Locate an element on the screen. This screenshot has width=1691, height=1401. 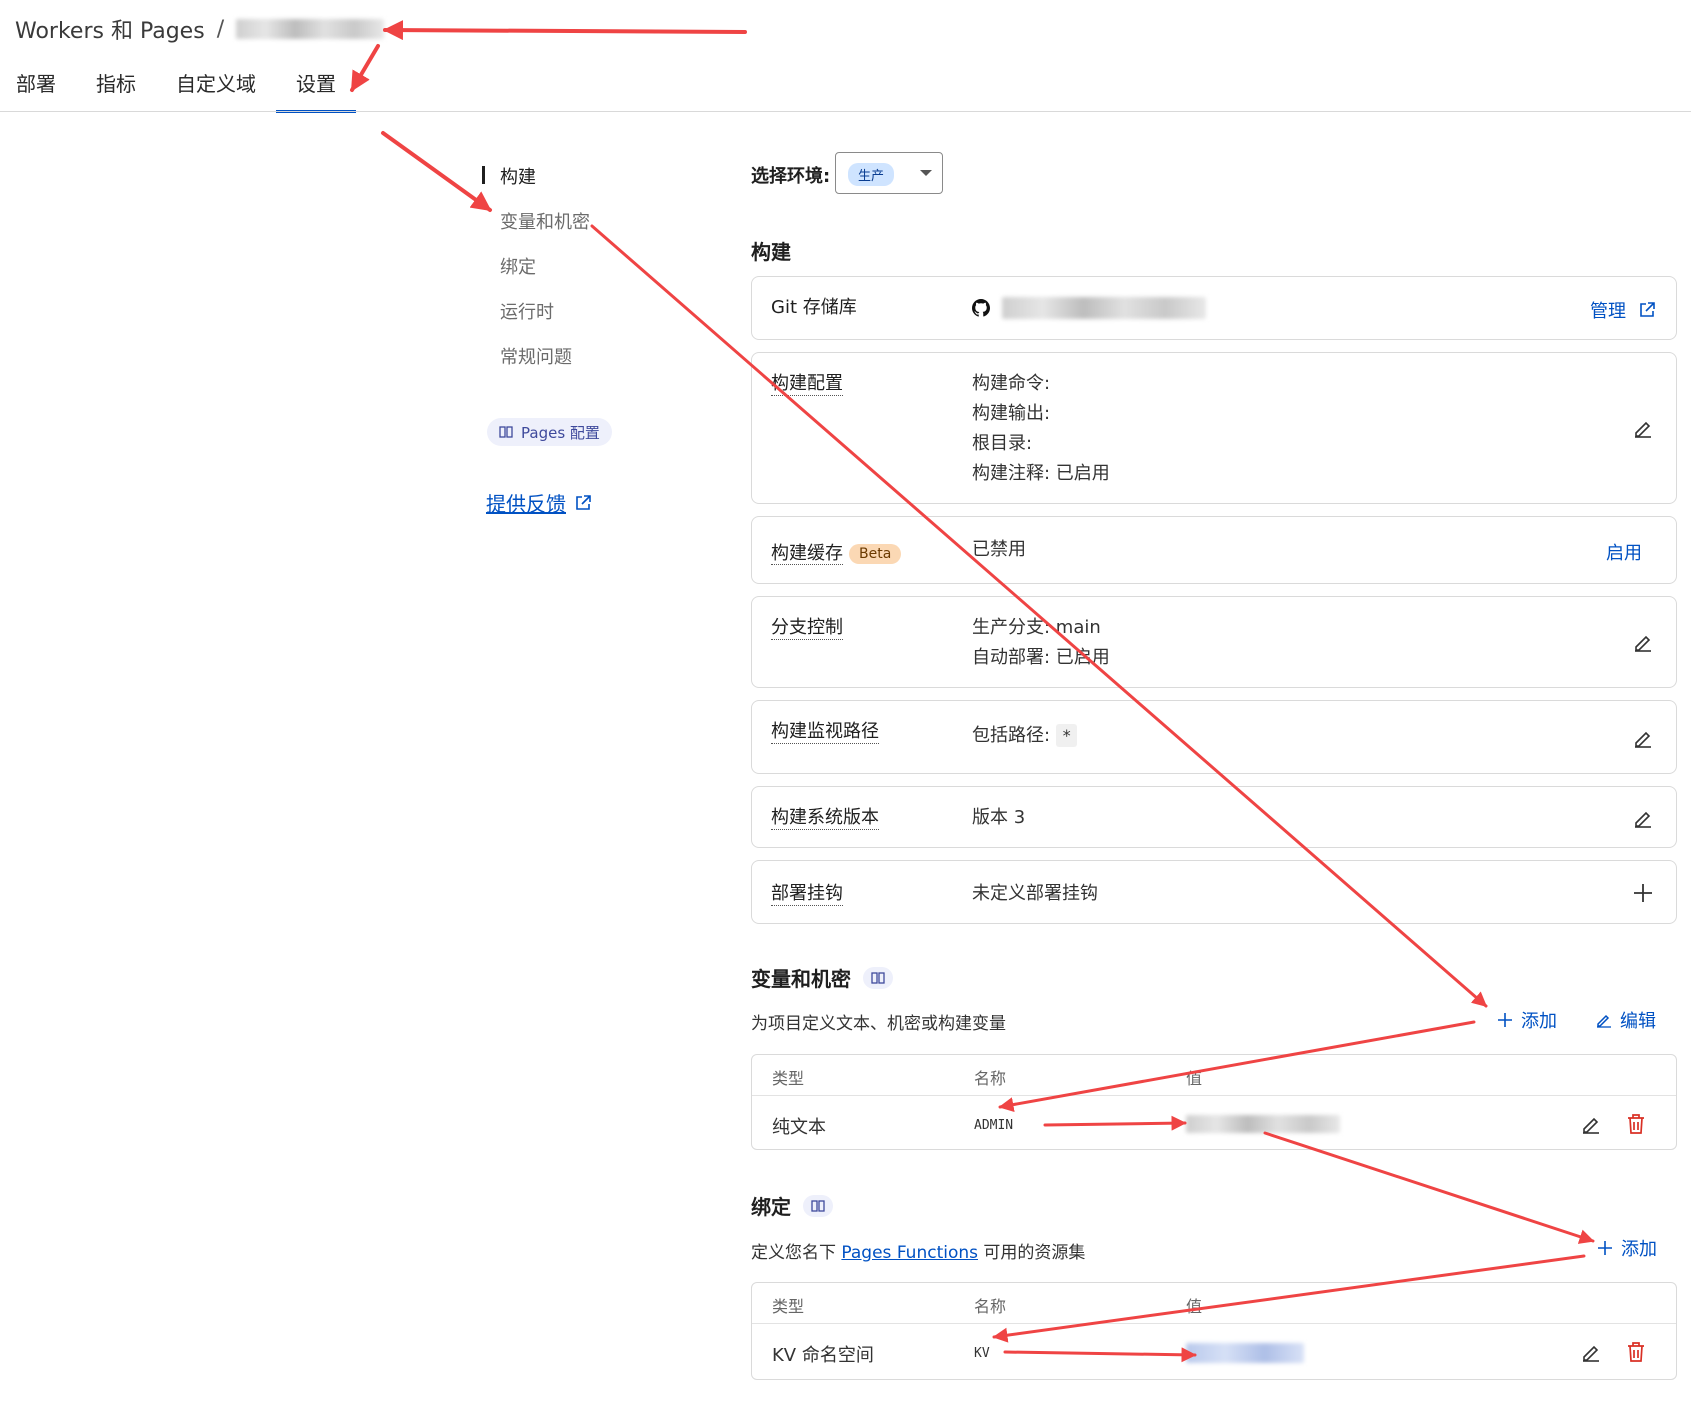
build-config-card: 构建配置 构建命令: 构建输出: 根目录: 构建注释: 已启用 is located at coordinates (1214, 428).